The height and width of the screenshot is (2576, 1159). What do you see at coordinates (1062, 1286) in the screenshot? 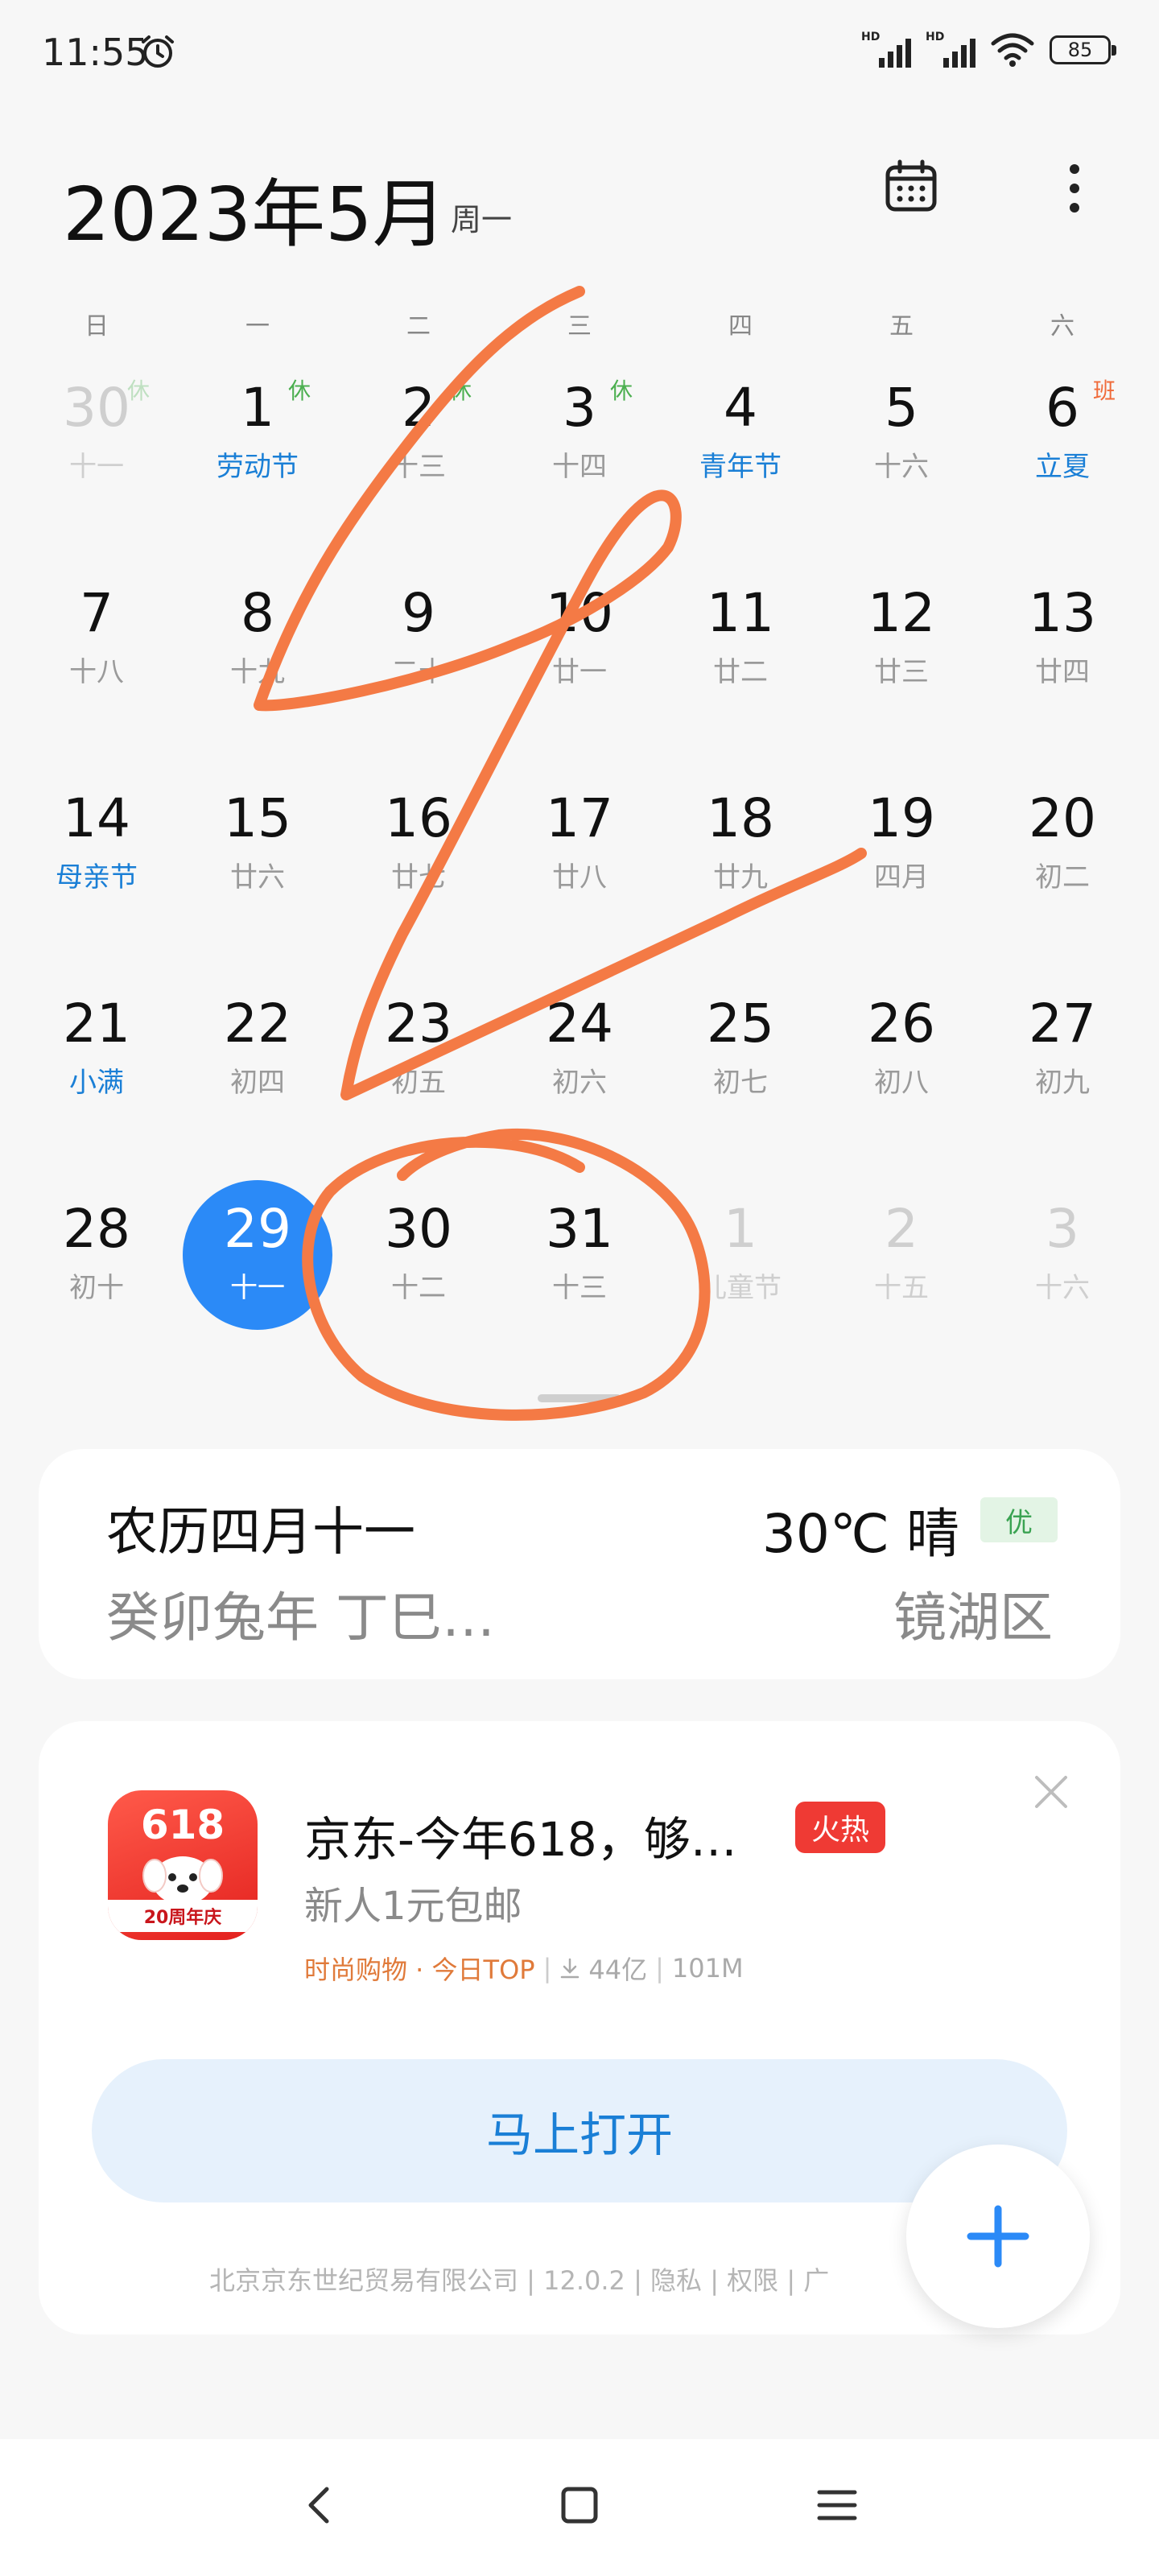
I see `day-cell: 3 十六` at bounding box center [1062, 1286].